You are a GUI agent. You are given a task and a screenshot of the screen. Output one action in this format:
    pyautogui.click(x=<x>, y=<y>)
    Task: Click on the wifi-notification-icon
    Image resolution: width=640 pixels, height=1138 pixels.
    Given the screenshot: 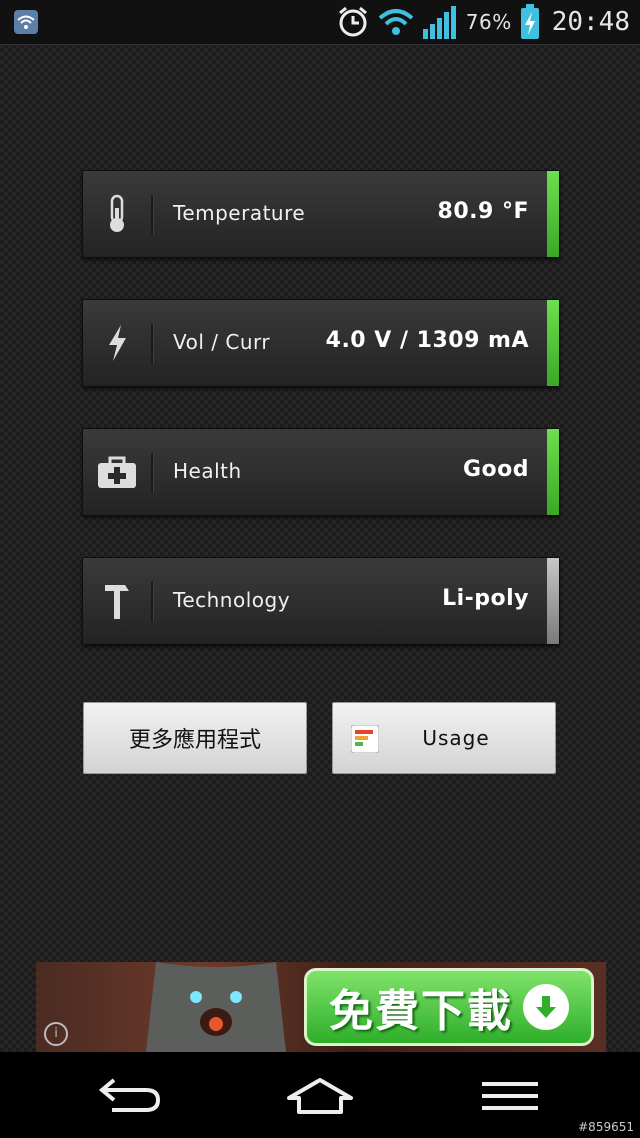 What is the action you would take?
    pyautogui.click(x=26, y=22)
    